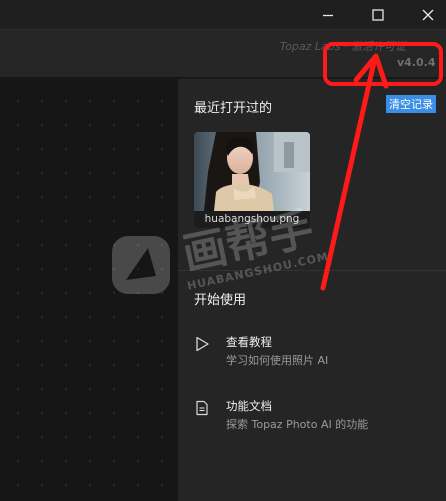  I want to click on maximize-button, so click(378, 14).